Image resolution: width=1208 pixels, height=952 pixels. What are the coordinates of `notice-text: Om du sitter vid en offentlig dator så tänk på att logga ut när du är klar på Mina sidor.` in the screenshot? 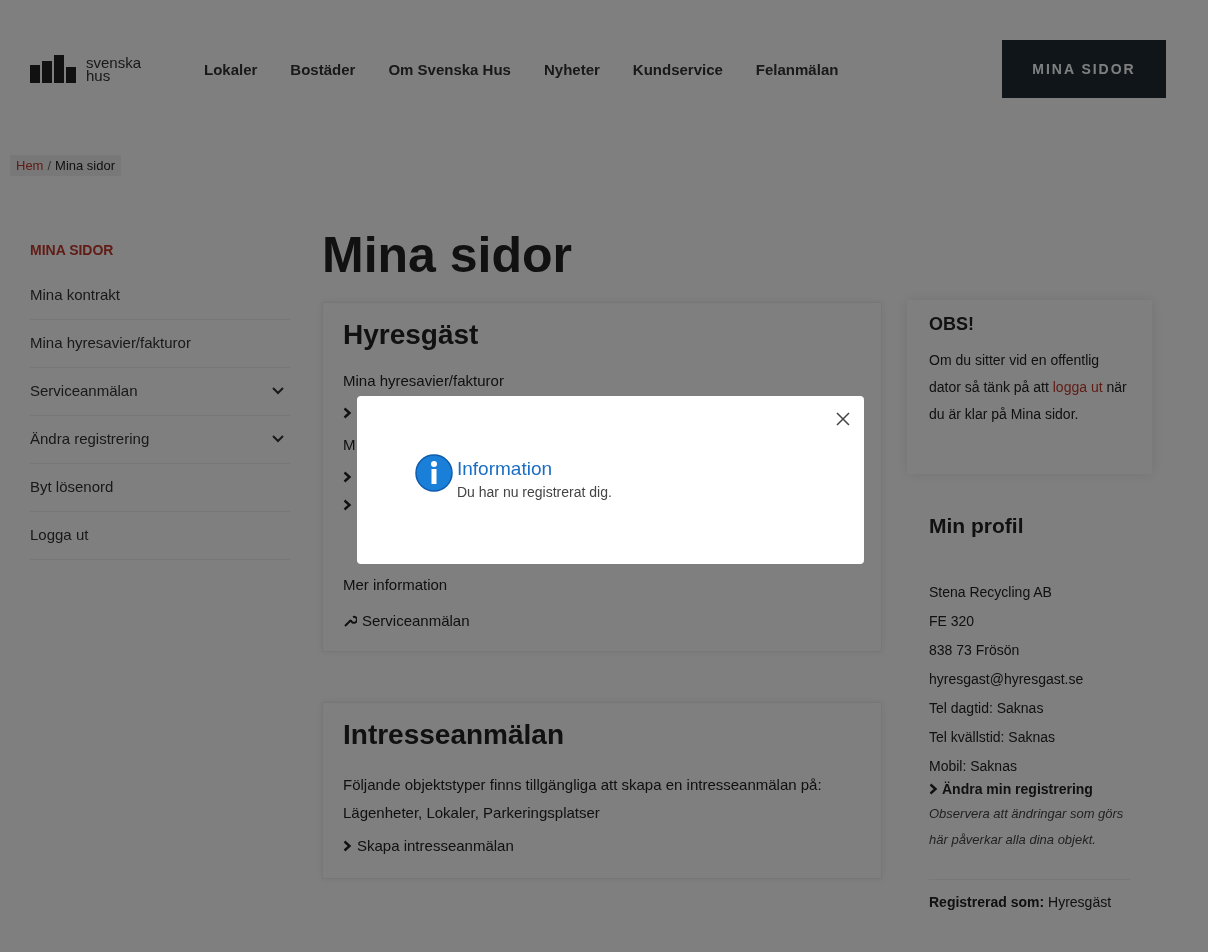 It's located at (1028, 387).